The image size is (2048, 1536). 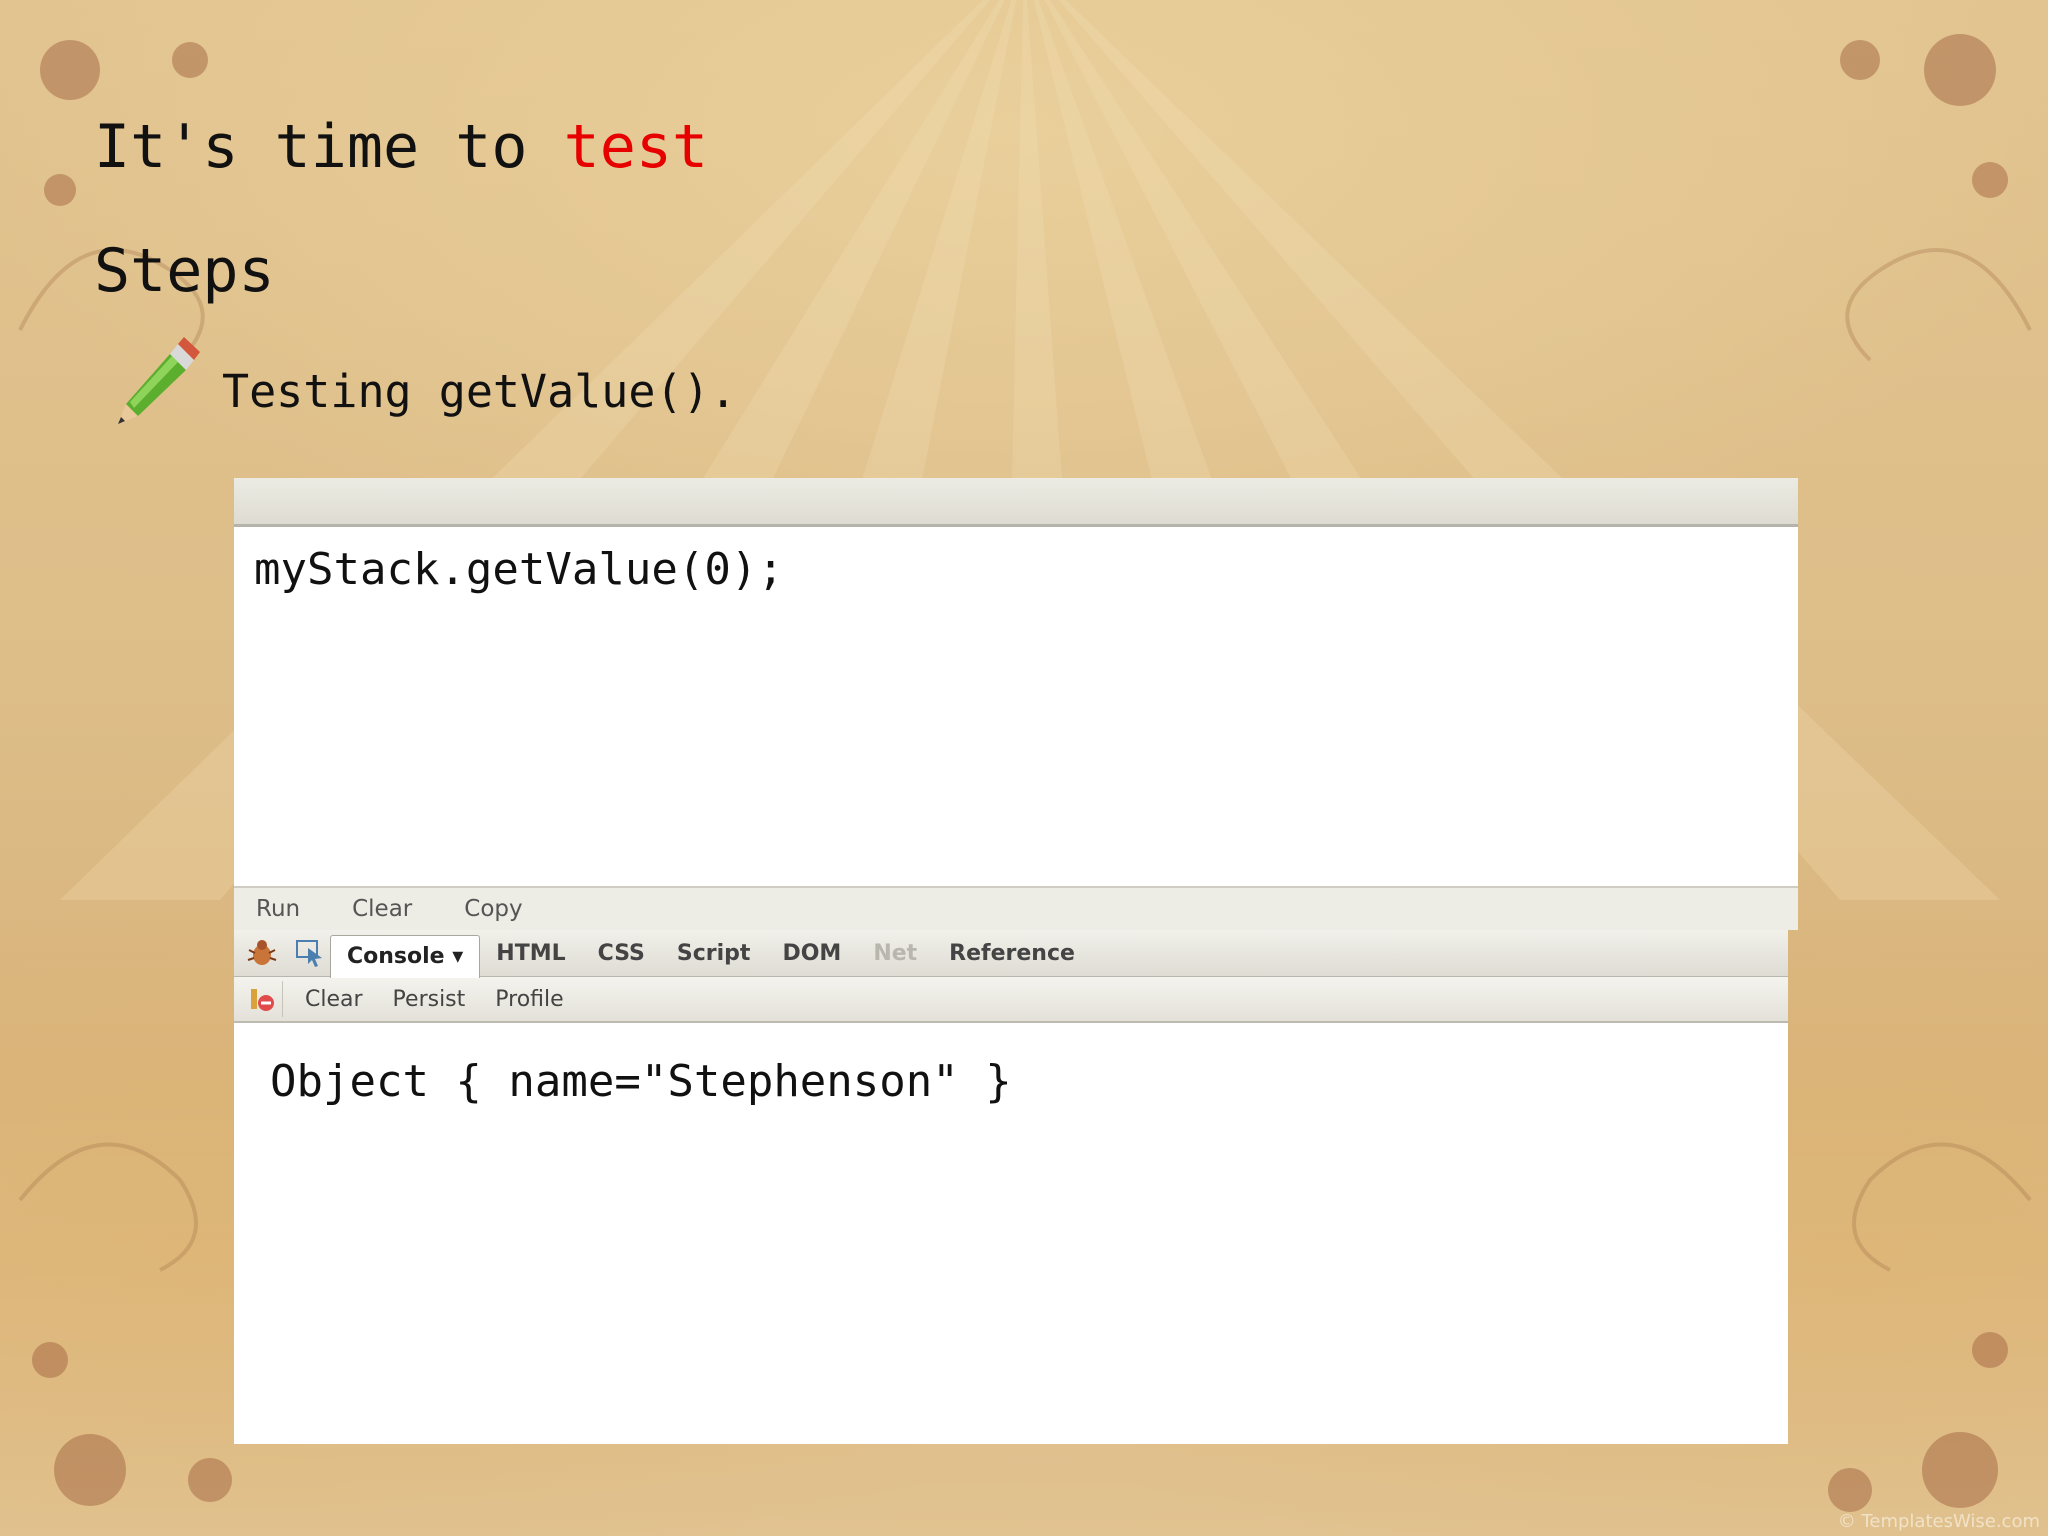 I want to click on slide-title: It's time to test, so click(x=401, y=147).